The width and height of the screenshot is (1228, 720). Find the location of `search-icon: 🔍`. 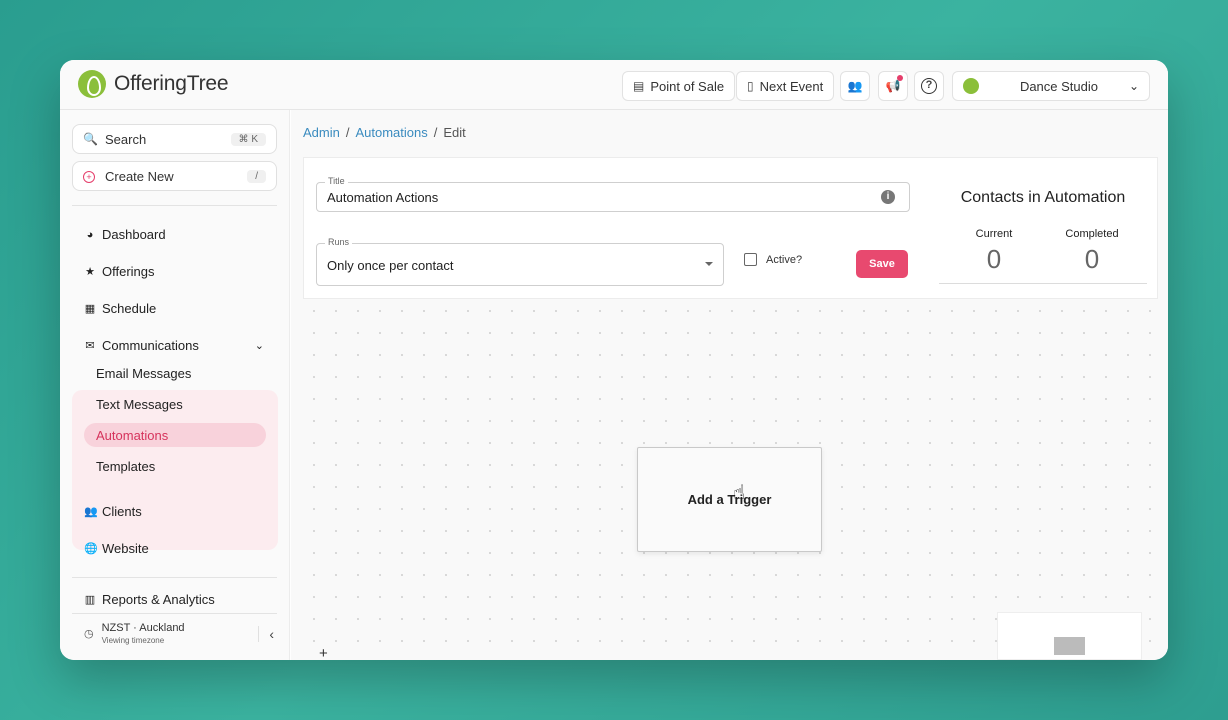

search-icon: 🔍 is located at coordinates (90, 139).